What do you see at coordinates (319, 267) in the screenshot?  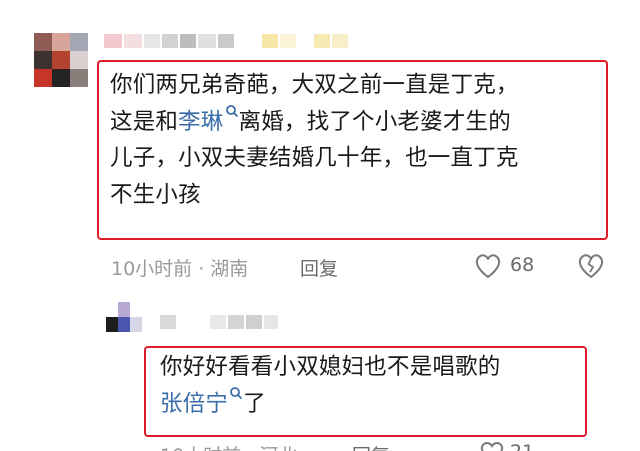 I see `reply-button: 回复` at bounding box center [319, 267].